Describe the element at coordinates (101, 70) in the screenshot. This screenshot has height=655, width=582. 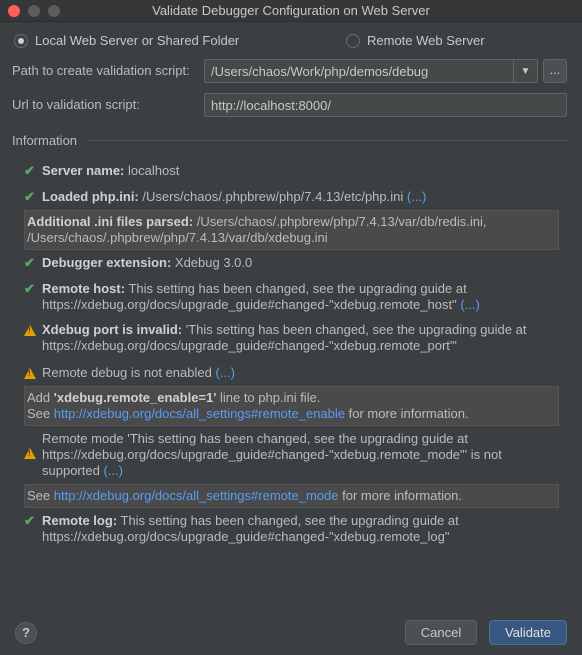
I see `path-label: Path to create validation script:` at that location.